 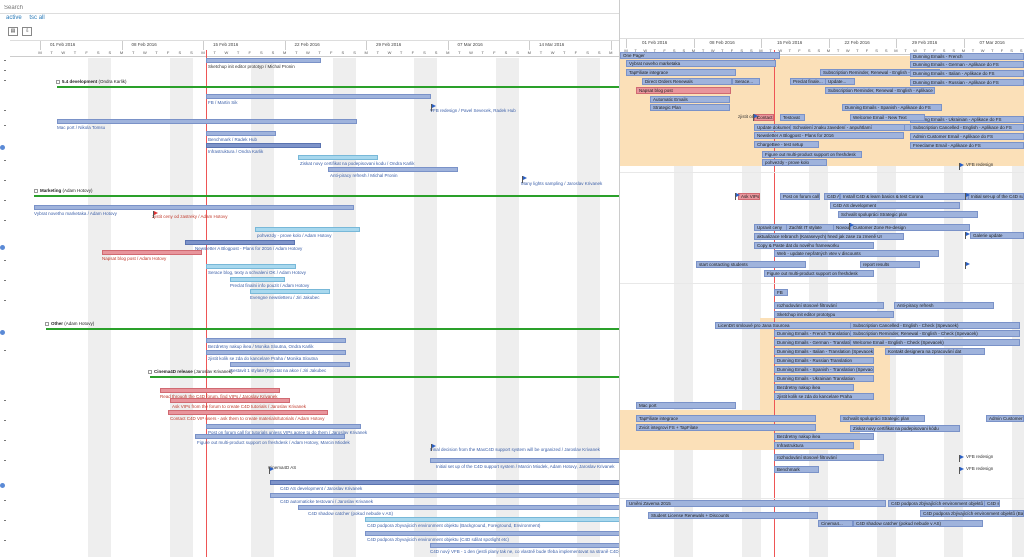 I want to click on task-bar: Strategic Plan, so click(x=690, y=107).